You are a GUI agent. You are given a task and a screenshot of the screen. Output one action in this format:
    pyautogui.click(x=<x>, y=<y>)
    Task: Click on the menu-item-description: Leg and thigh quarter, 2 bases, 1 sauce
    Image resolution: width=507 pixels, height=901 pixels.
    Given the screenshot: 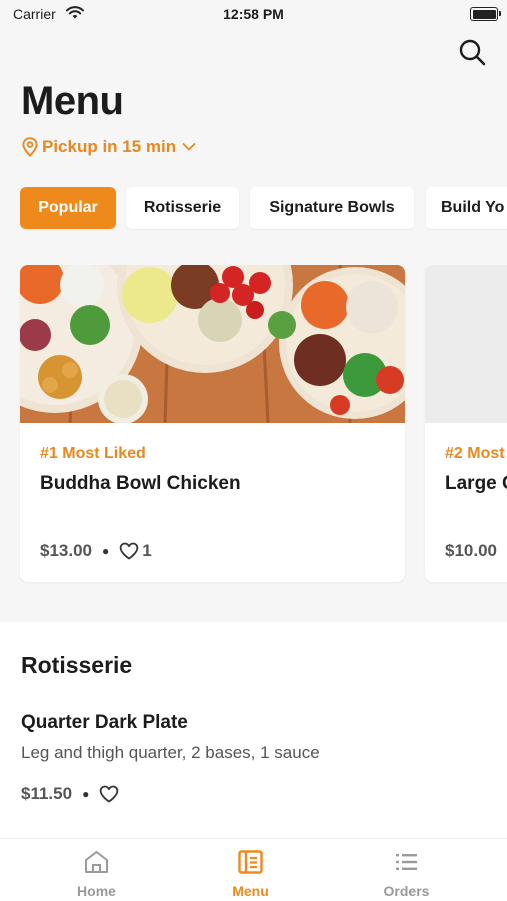 What is the action you would take?
    pyautogui.click(x=170, y=752)
    